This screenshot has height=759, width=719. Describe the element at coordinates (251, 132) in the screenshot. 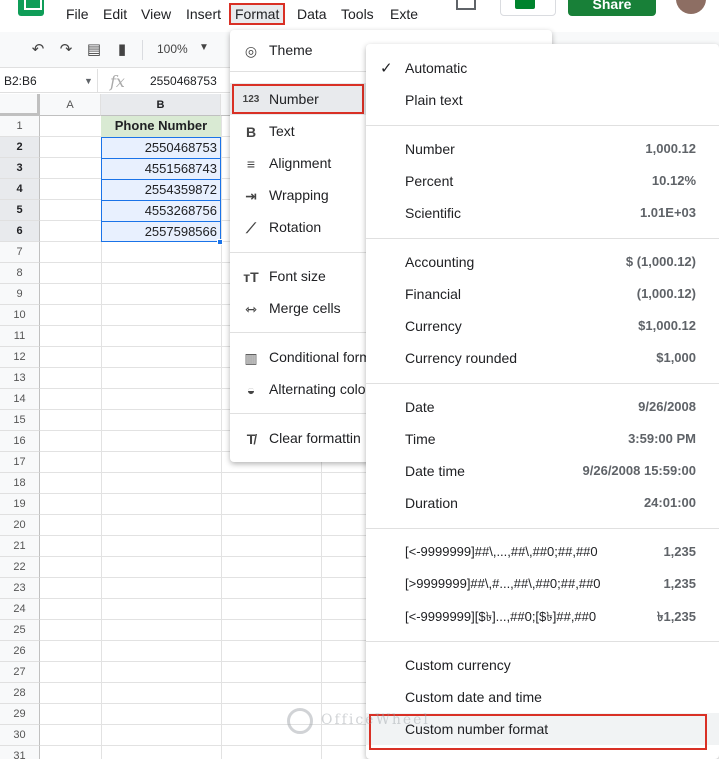

I see `bold-icon: B` at that location.